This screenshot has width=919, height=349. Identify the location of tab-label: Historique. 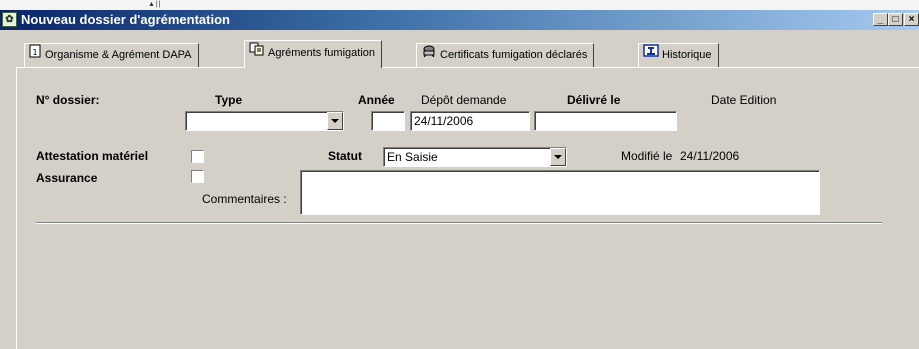
(687, 55).